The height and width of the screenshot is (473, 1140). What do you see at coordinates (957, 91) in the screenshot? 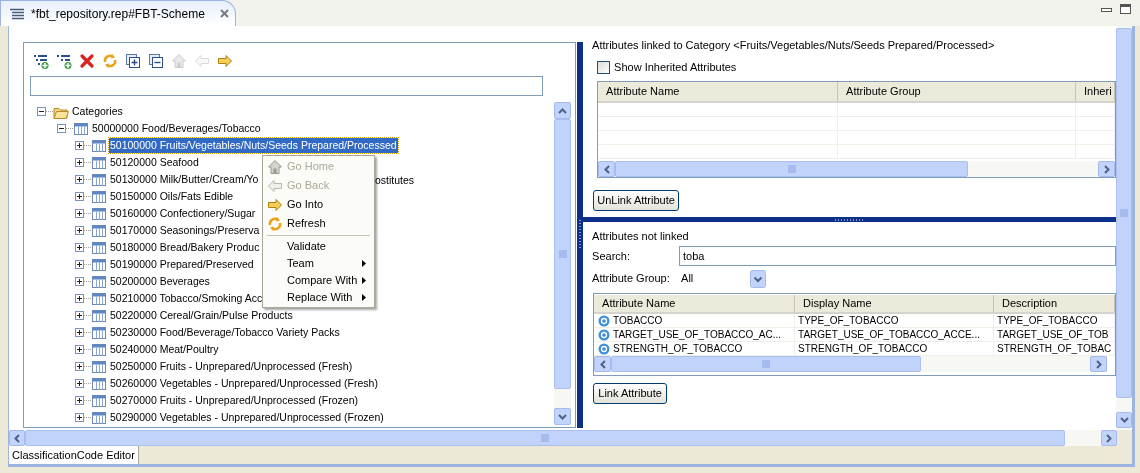
I see `column-header: Attribute Group` at bounding box center [957, 91].